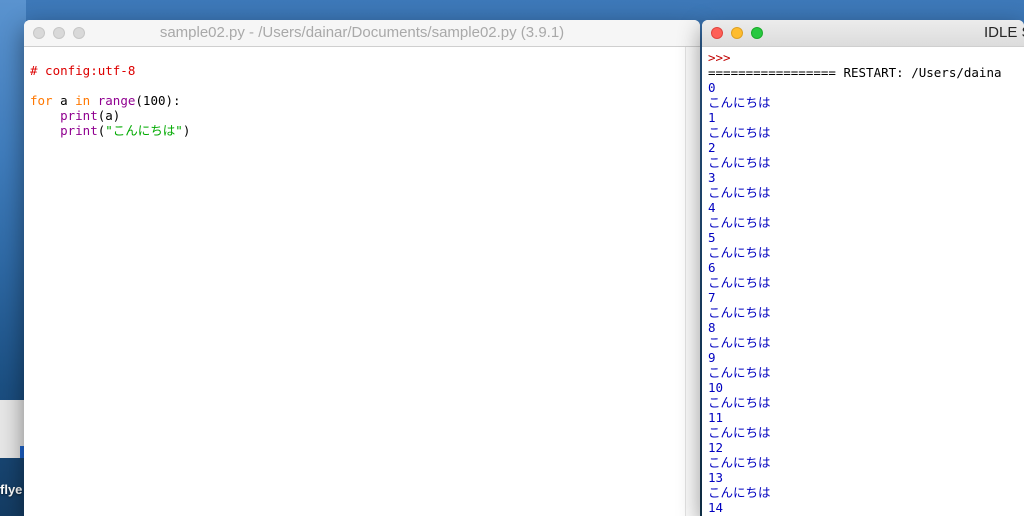 Image resolution: width=1024 pixels, height=516 pixels. Describe the element at coordinates (712, 267) in the screenshot. I see `output-line: 6` at that location.